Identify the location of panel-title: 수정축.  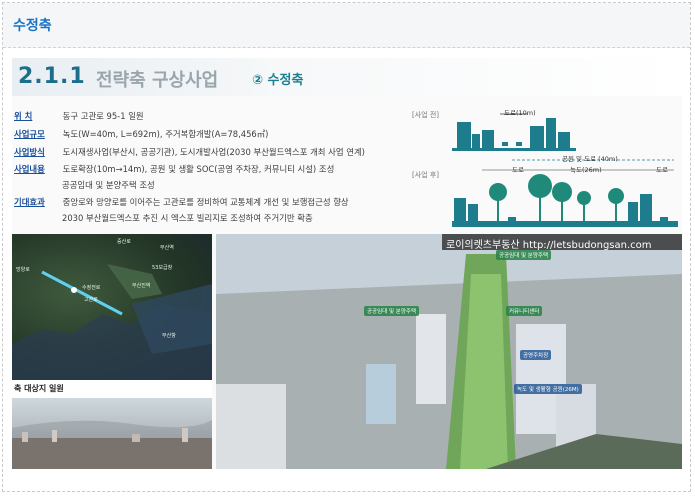
(32, 26).